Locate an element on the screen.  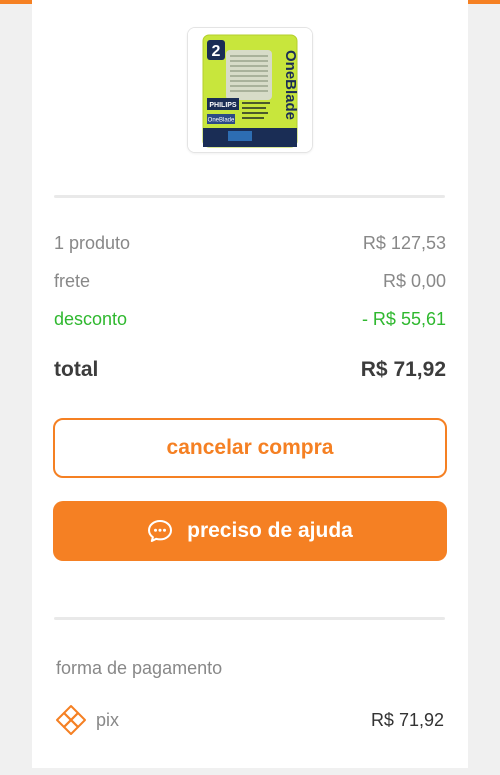
bottom-edge is located at coordinates (250, 771).